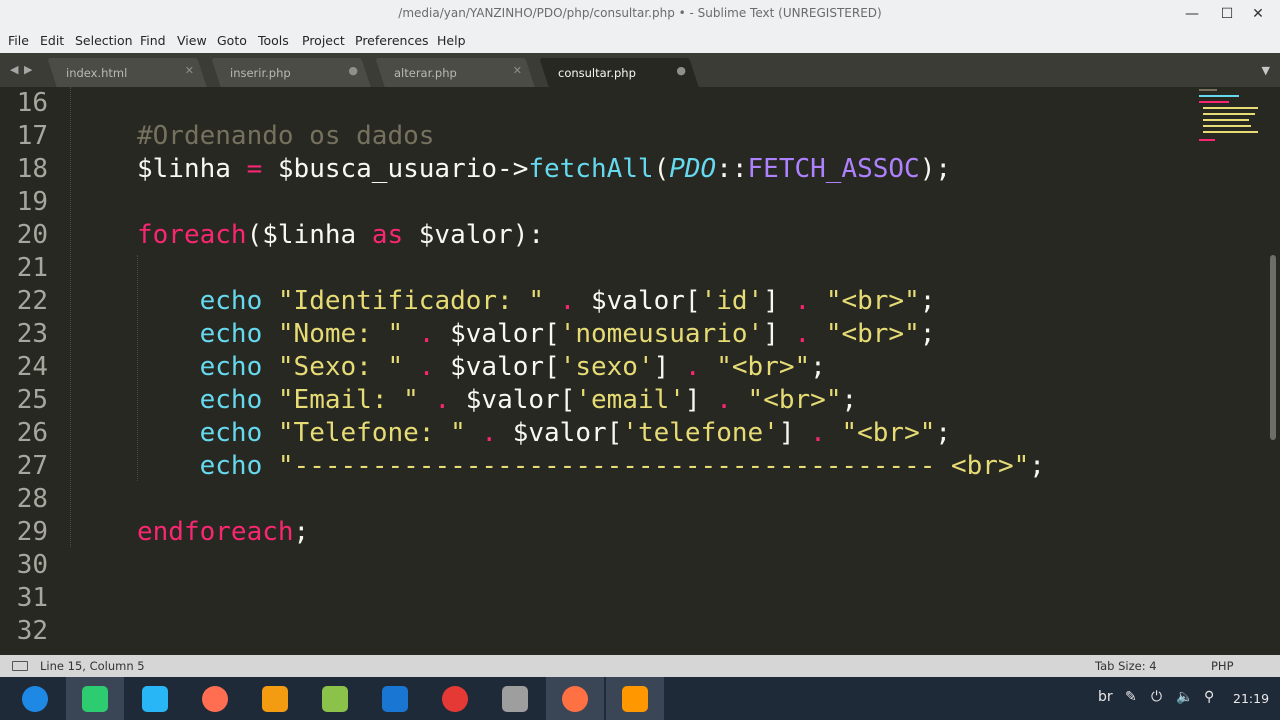 Image resolution: width=1280 pixels, height=720 pixels. Describe the element at coordinates (52, 40) in the screenshot. I see `menu-edit: Edit` at that location.